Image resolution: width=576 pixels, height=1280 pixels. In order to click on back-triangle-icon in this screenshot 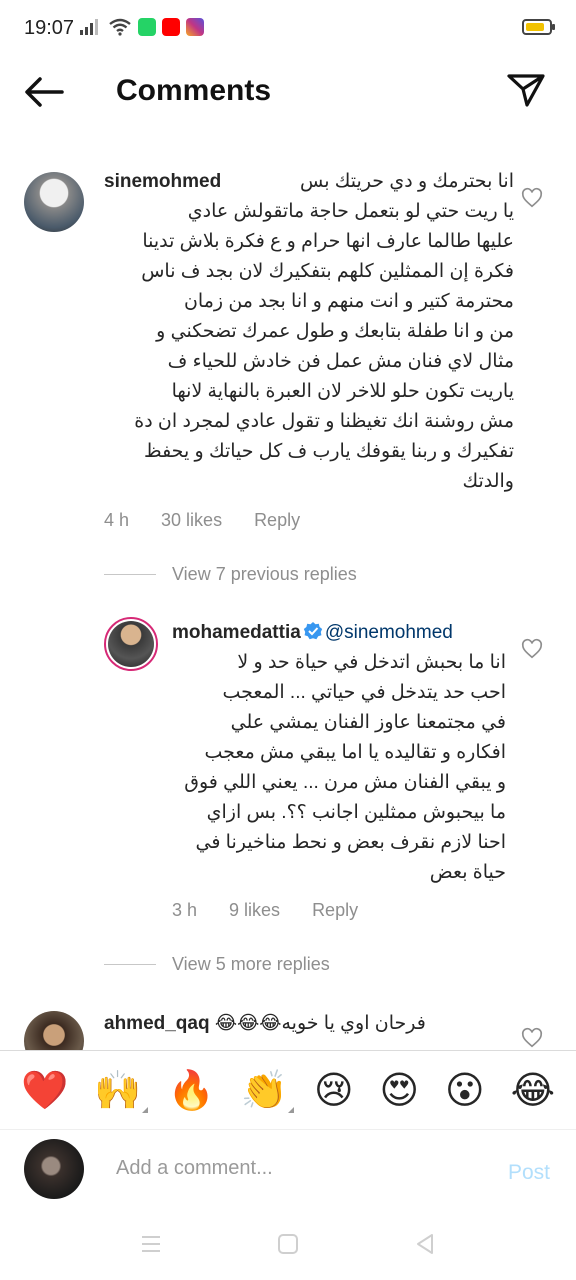, I will do `click(425, 1244)`.